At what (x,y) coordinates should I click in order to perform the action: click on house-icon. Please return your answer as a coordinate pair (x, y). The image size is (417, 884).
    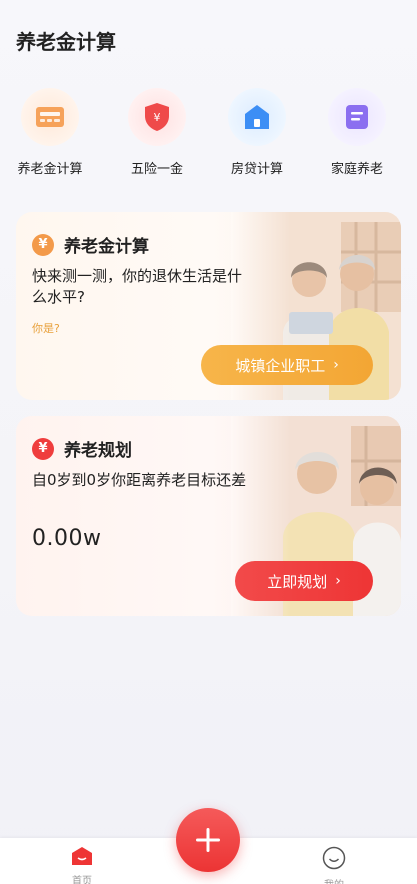
    Looking at the image, I should click on (257, 117).